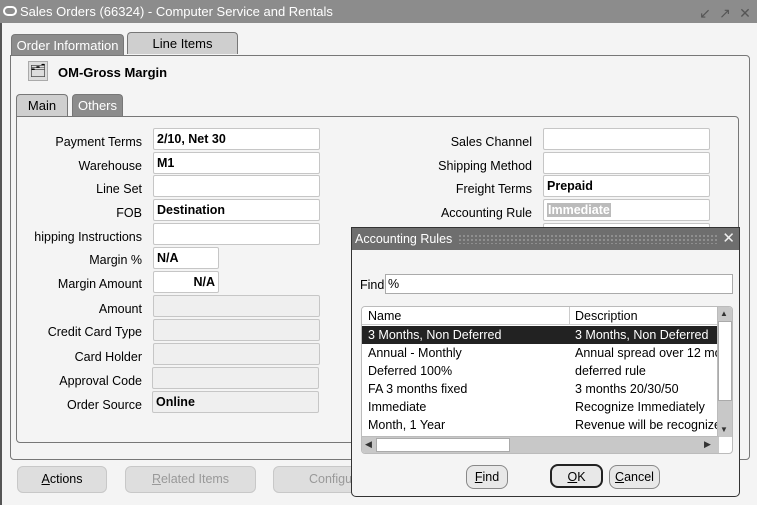  Describe the element at coordinates (236, 186) in the screenshot. I see `line-set-field` at that location.